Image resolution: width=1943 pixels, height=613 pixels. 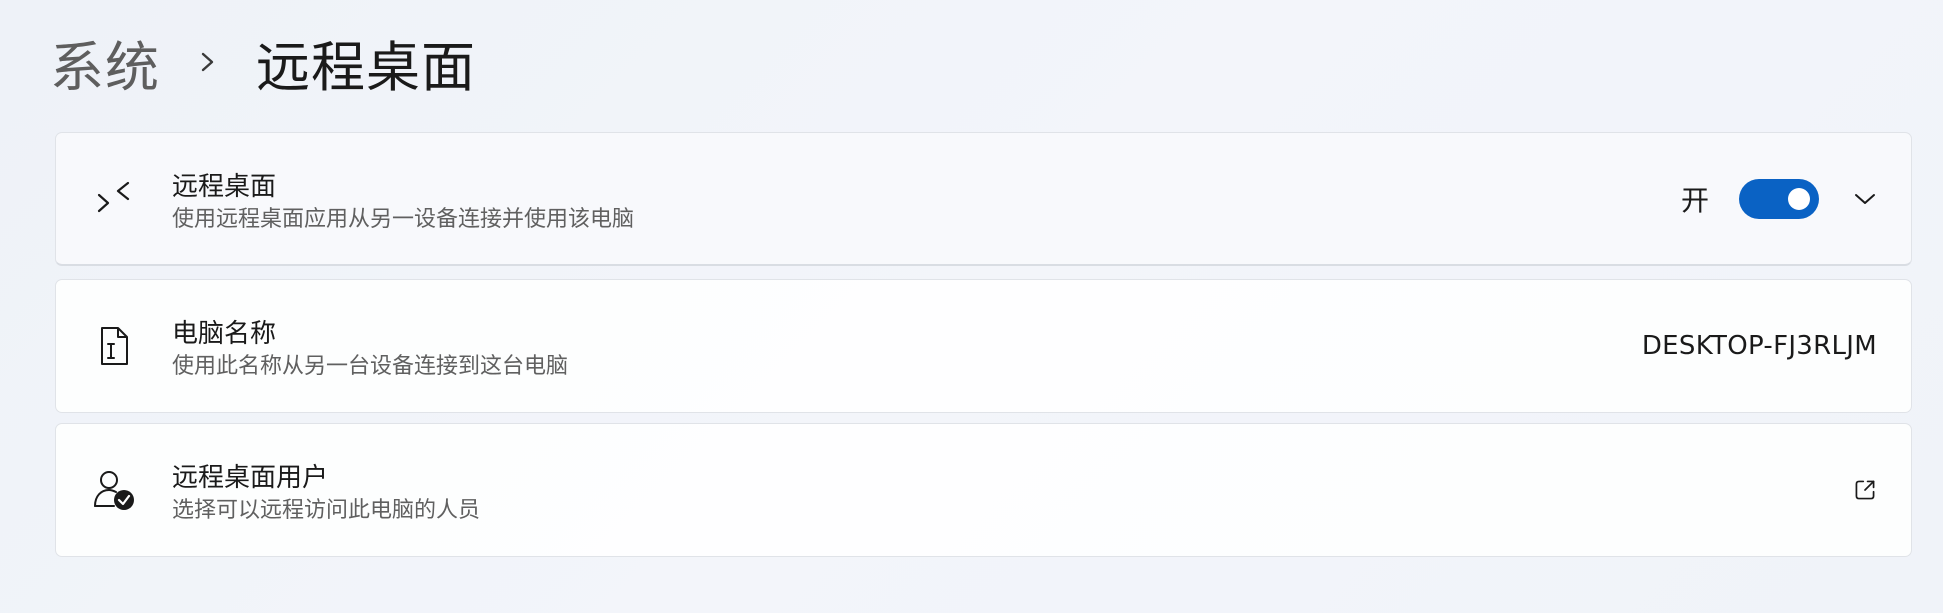 What do you see at coordinates (1694, 200) in the screenshot?
I see `toggle-state-label: 开` at bounding box center [1694, 200].